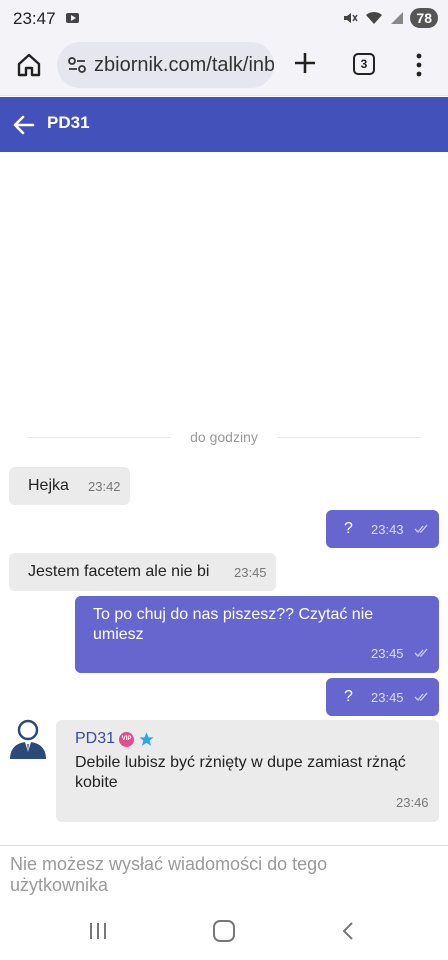 Image resolution: width=448 pixels, height=960 pixels. Describe the element at coordinates (69, 486) in the screenshot. I see `message-incoming: Hejka 23:42` at that location.